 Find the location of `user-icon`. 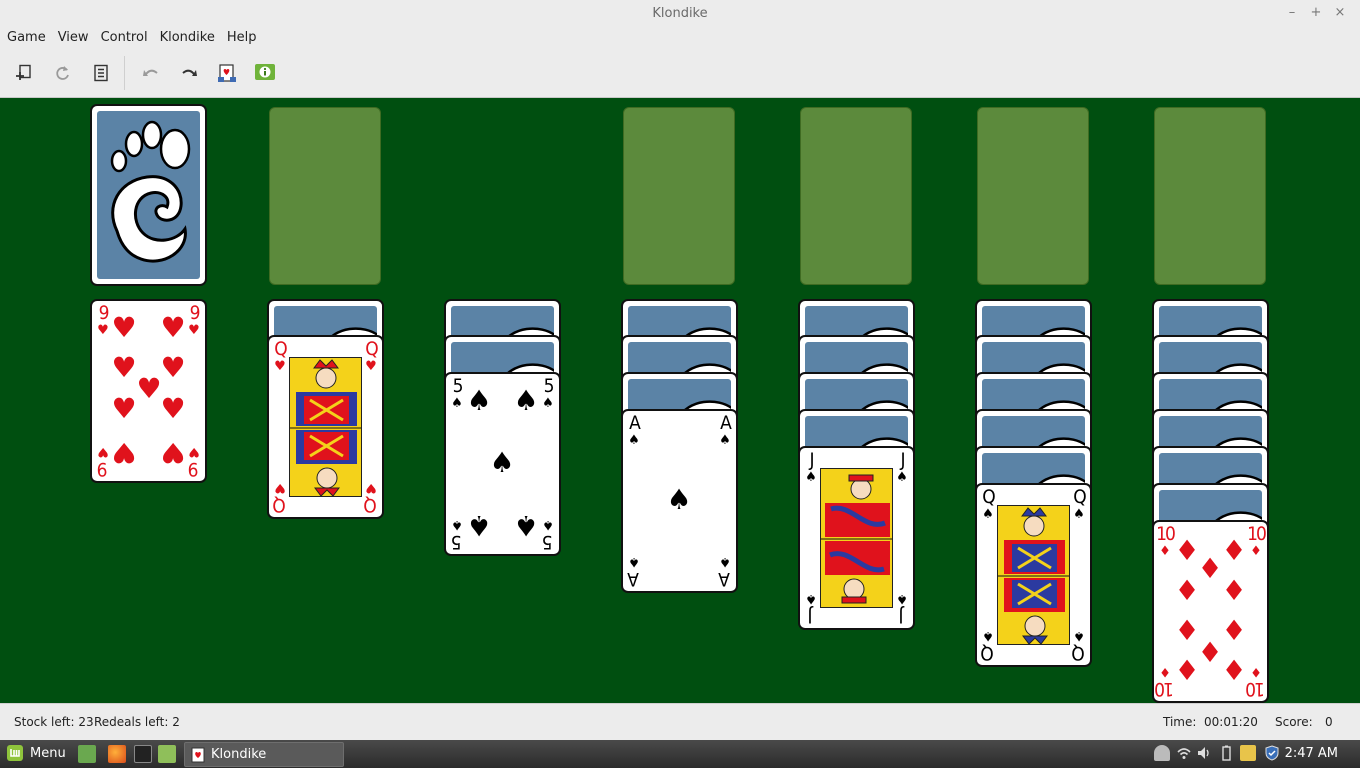

user-icon is located at coordinates (1162, 753).